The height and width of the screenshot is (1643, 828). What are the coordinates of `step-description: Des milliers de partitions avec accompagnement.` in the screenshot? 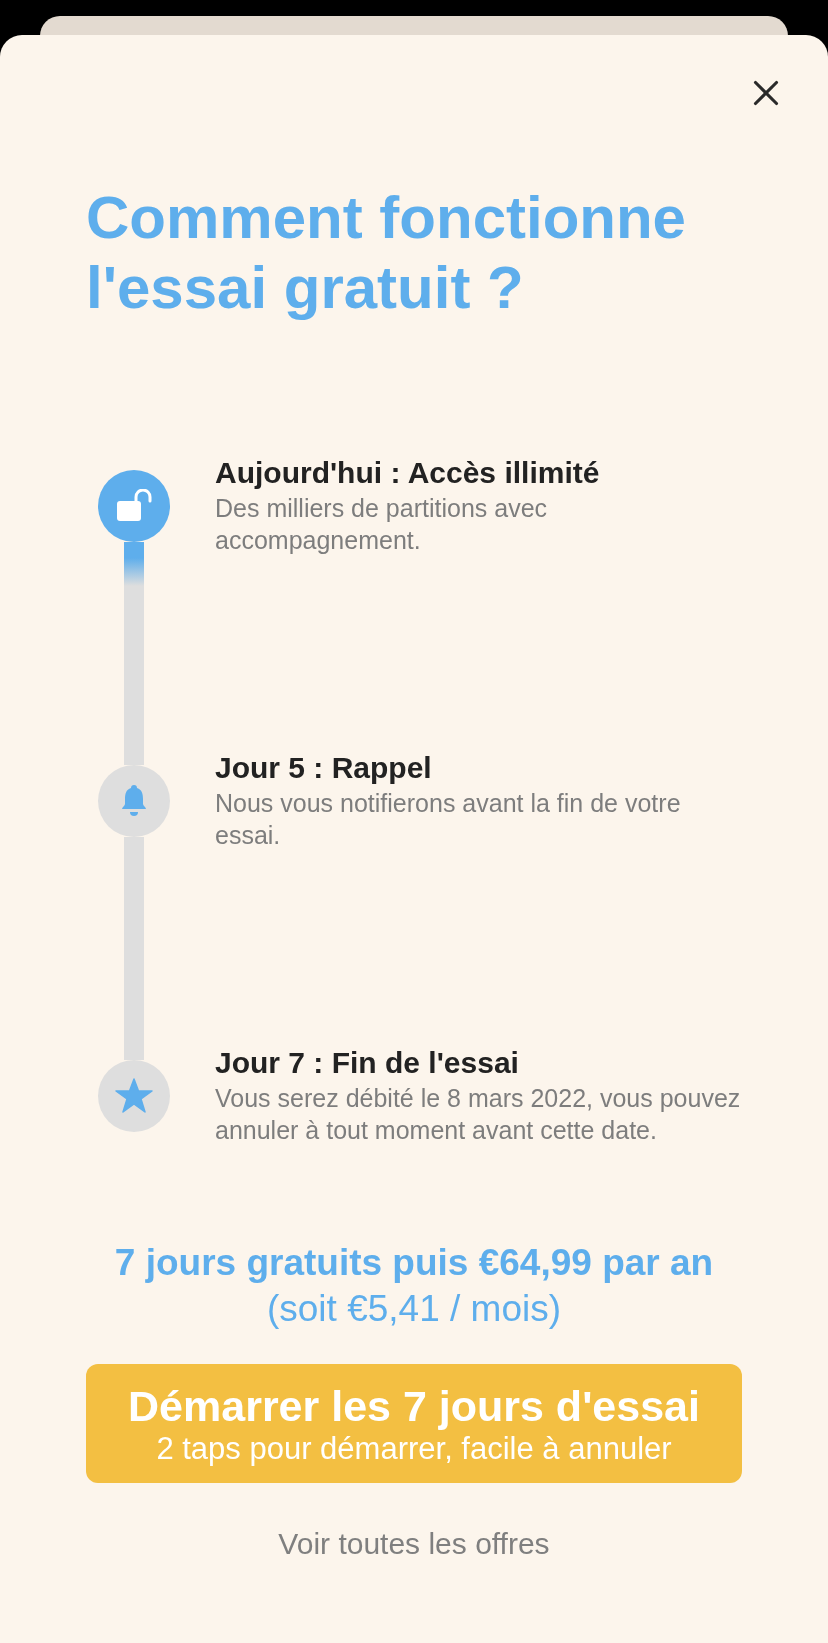 It's located at (382, 524).